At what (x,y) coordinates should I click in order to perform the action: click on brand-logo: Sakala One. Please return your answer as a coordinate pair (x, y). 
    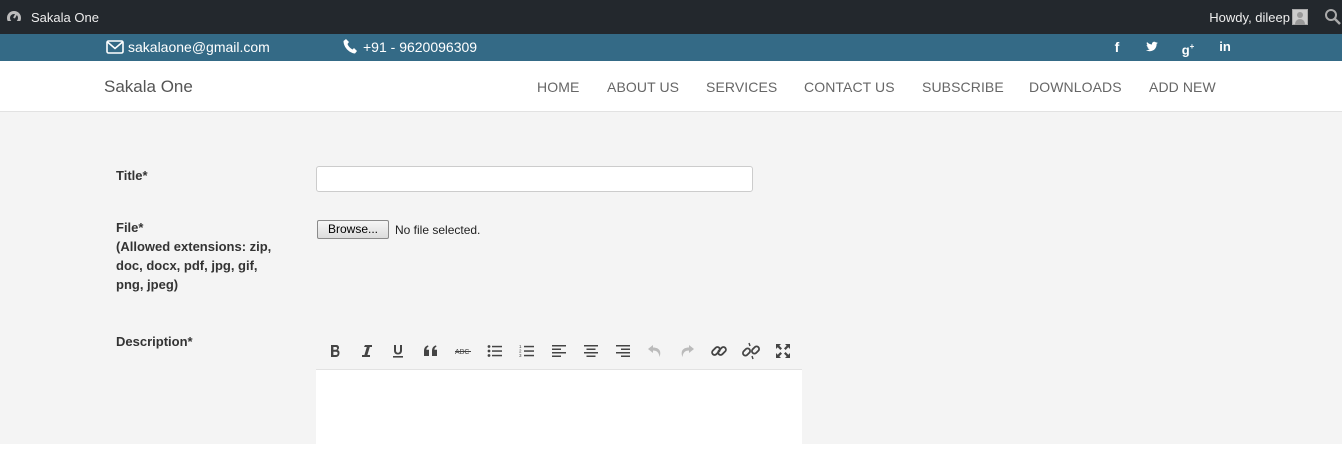
    Looking at the image, I should click on (148, 87).